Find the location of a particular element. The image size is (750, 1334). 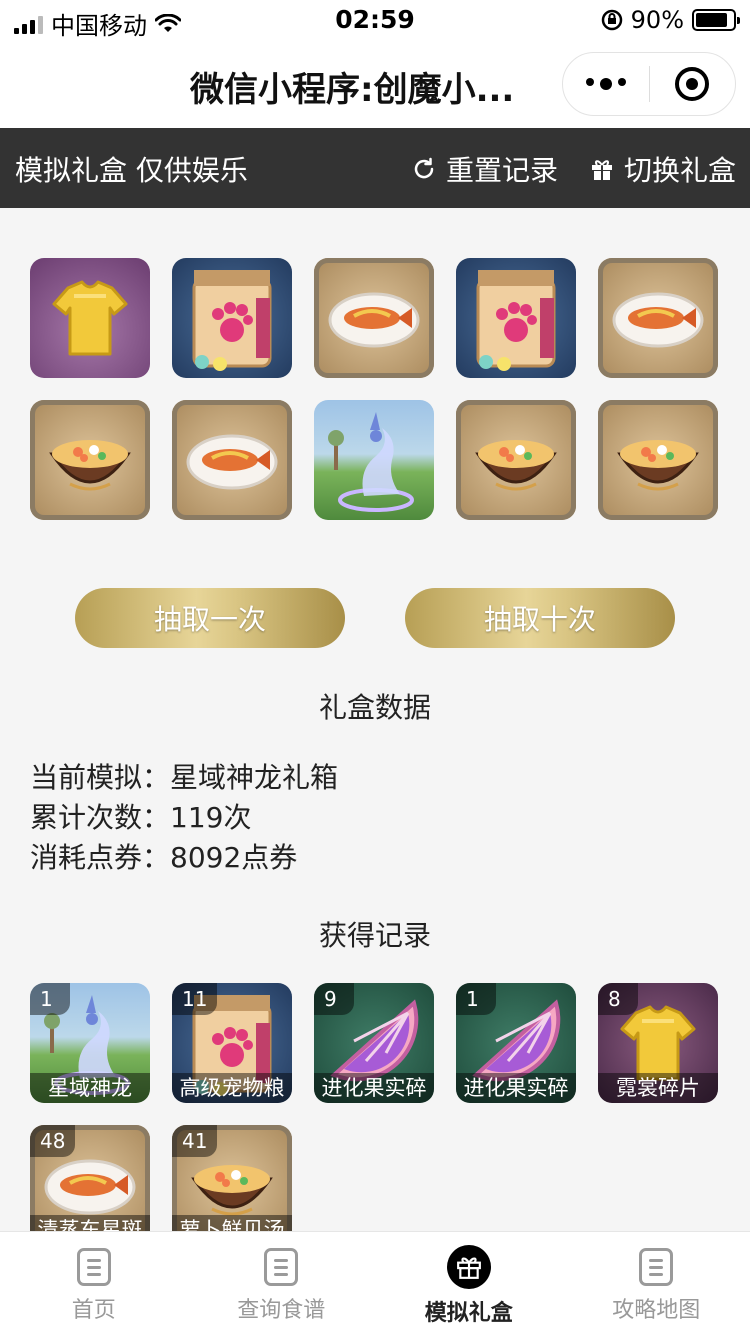

current-simulation-value: 星域神龙礼箱 is located at coordinates (254, 777).